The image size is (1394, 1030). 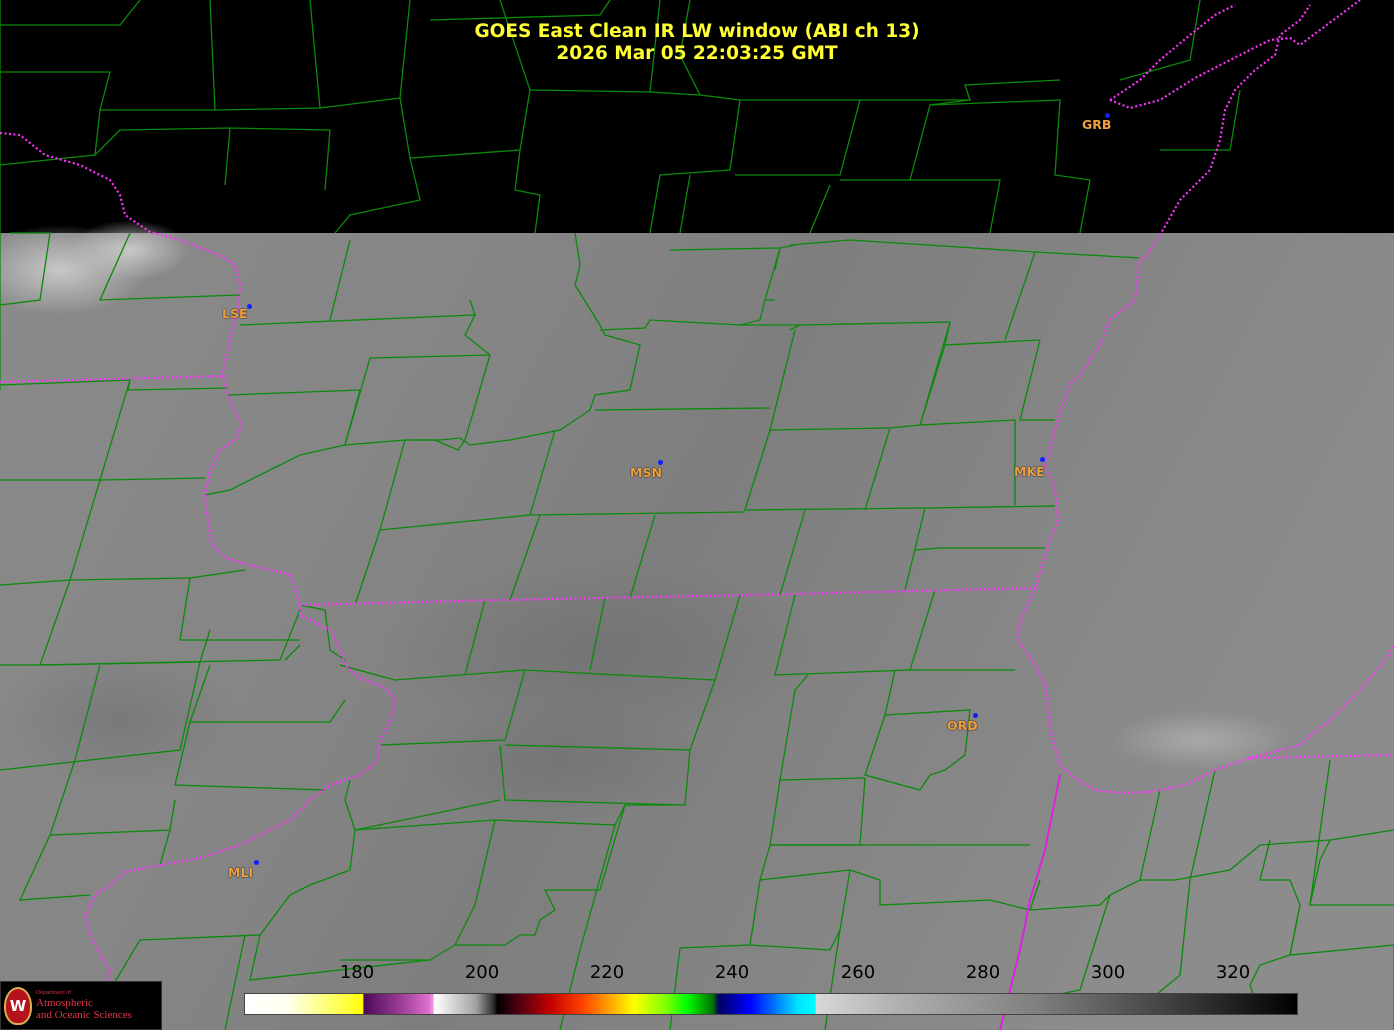 What do you see at coordinates (858, 972) in the screenshot?
I see `colorbar-tick-label: 260` at bounding box center [858, 972].